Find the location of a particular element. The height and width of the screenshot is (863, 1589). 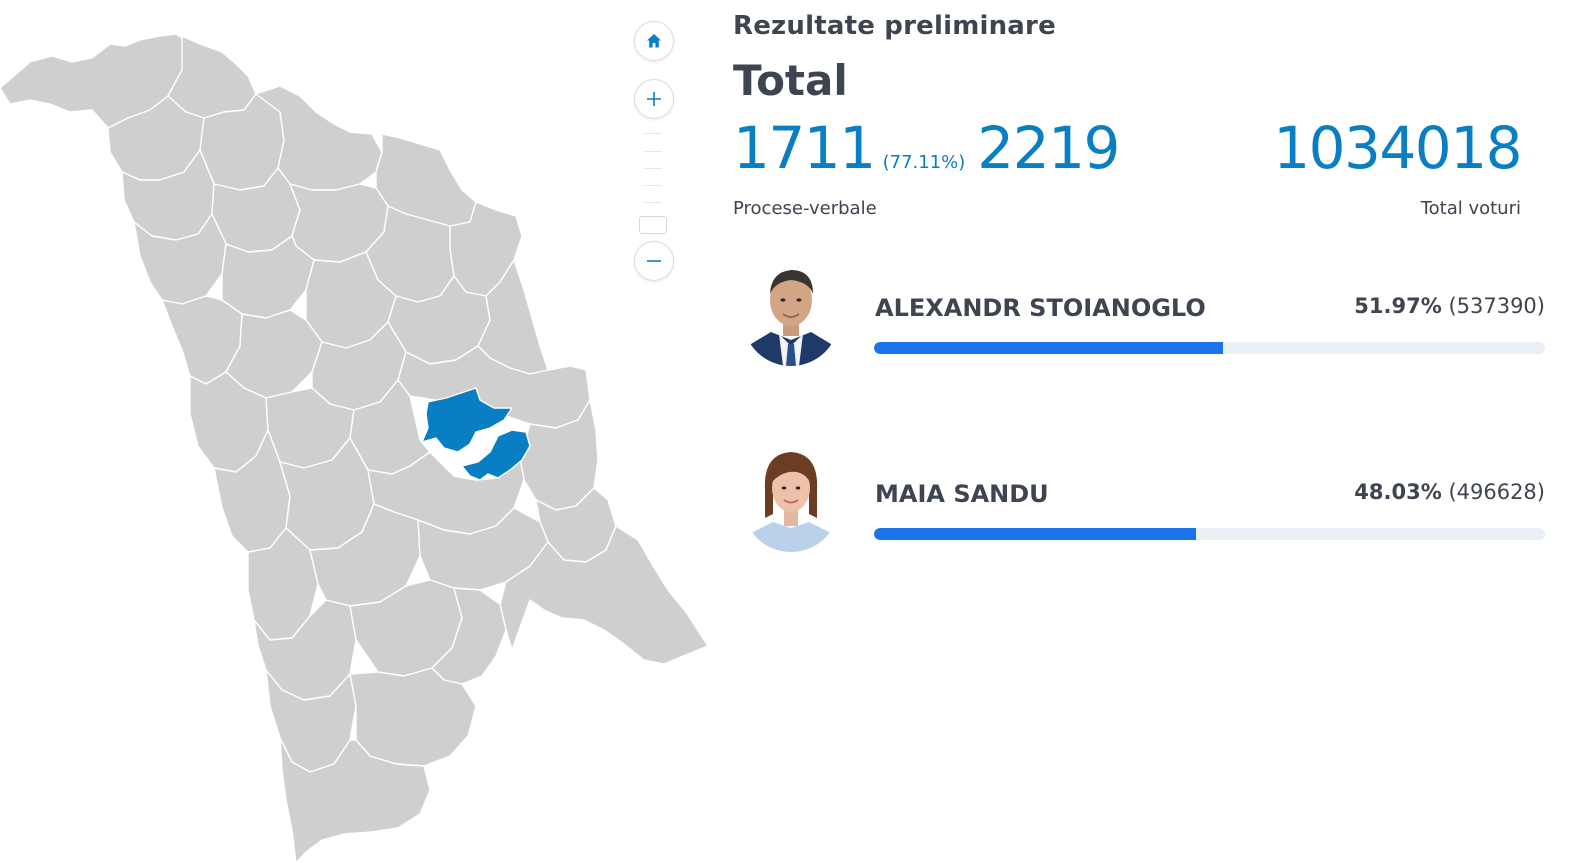

minus-icon is located at coordinates (654, 261).